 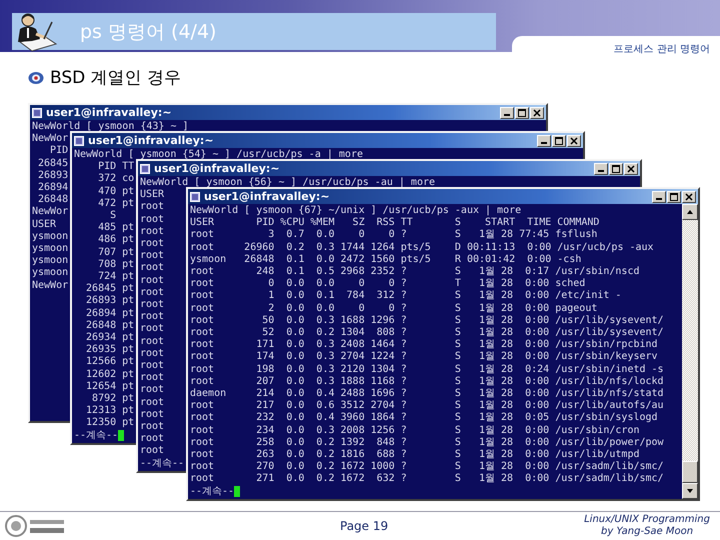 What do you see at coordinates (116, 78) in the screenshot?
I see `bullet-text: BSD 계열인 경우` at bounding box center [116, 78].